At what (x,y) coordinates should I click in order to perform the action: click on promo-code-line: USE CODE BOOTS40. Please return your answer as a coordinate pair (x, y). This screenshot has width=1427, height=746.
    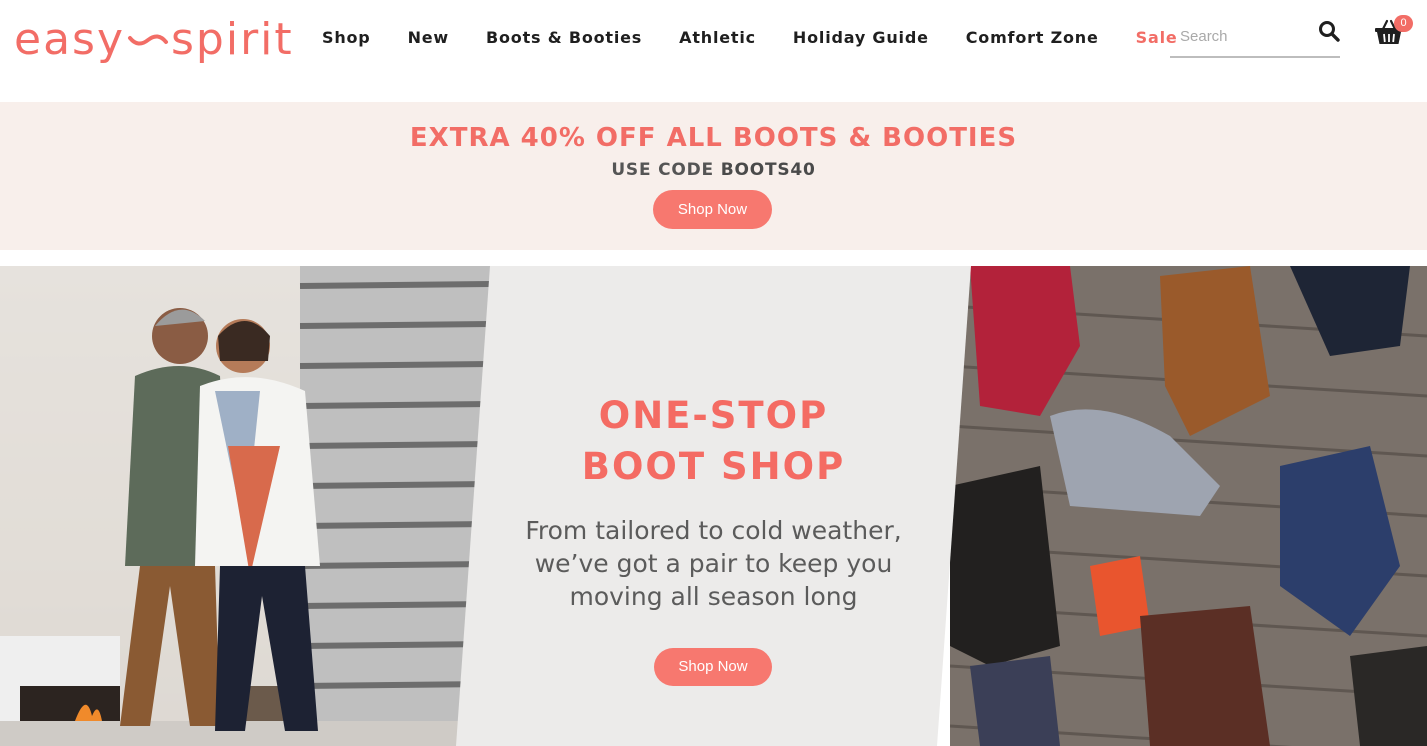
    Looking at the image, I should click on (713, 170).